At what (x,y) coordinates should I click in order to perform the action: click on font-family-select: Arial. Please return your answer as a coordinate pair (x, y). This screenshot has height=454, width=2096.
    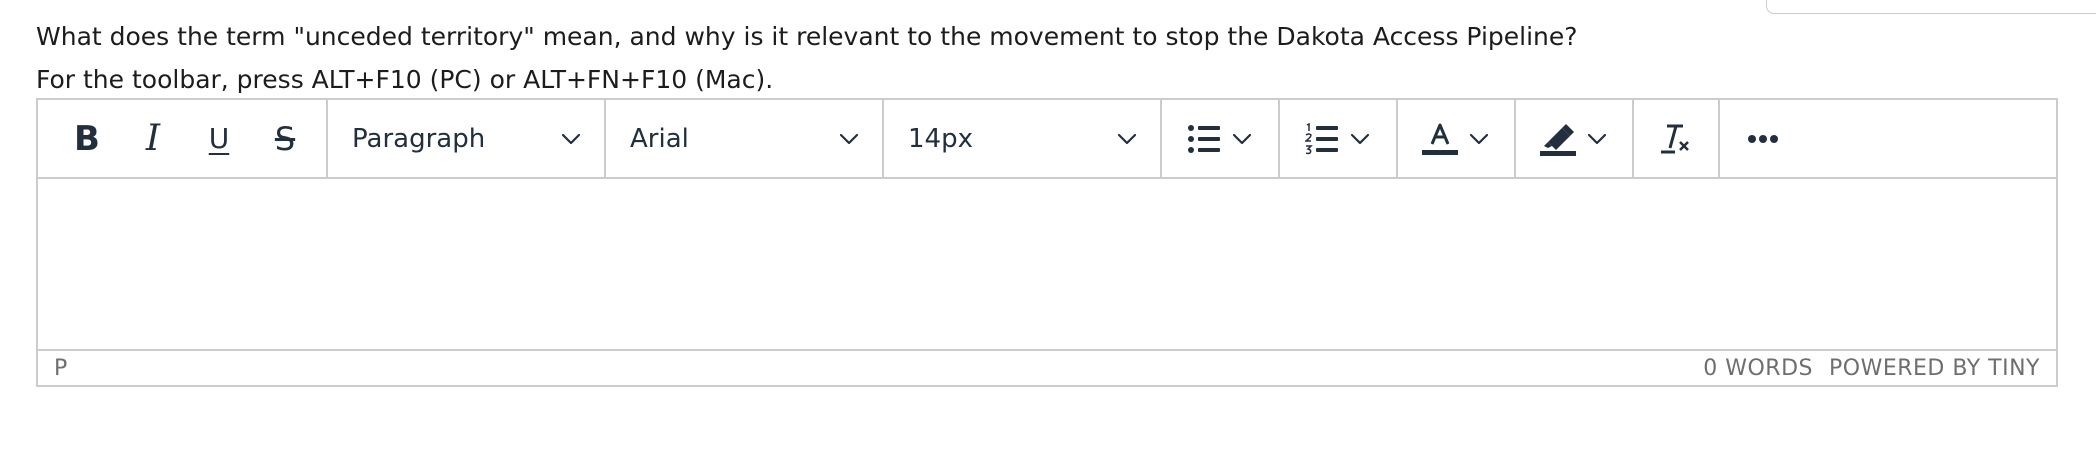
    Looking at the image, I should click on (745, 138).